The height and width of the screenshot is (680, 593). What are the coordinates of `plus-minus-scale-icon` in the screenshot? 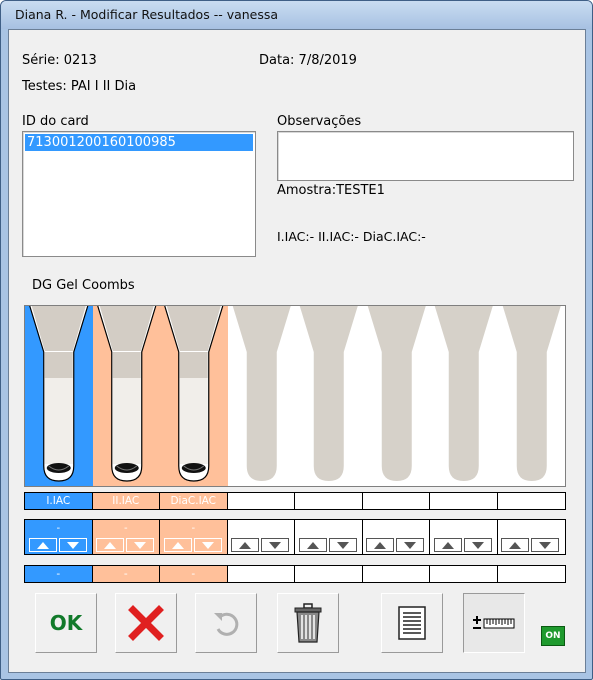 It's located at (494, 622).